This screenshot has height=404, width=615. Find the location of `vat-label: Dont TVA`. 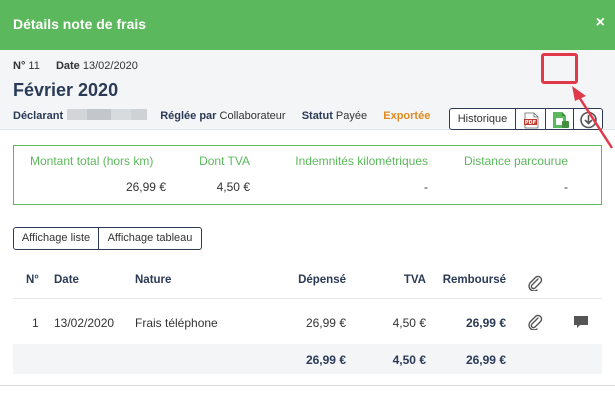

vat-label: Dont TVA is located at coordinates (224, 161).